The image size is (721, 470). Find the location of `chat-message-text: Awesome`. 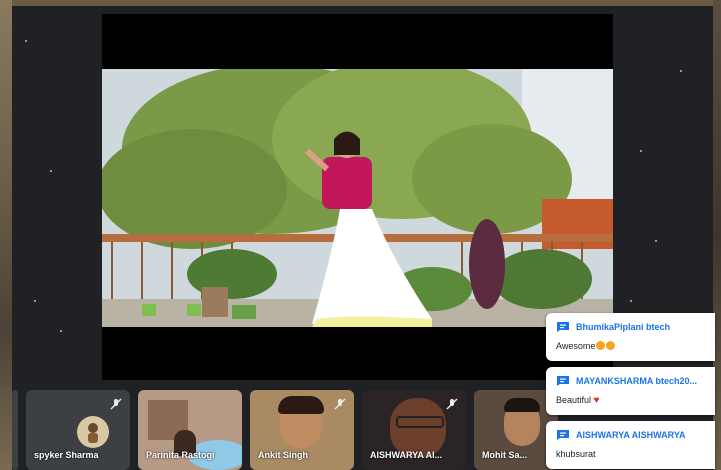

chat-message-text: Awesome is located at coordinates (576, 346).